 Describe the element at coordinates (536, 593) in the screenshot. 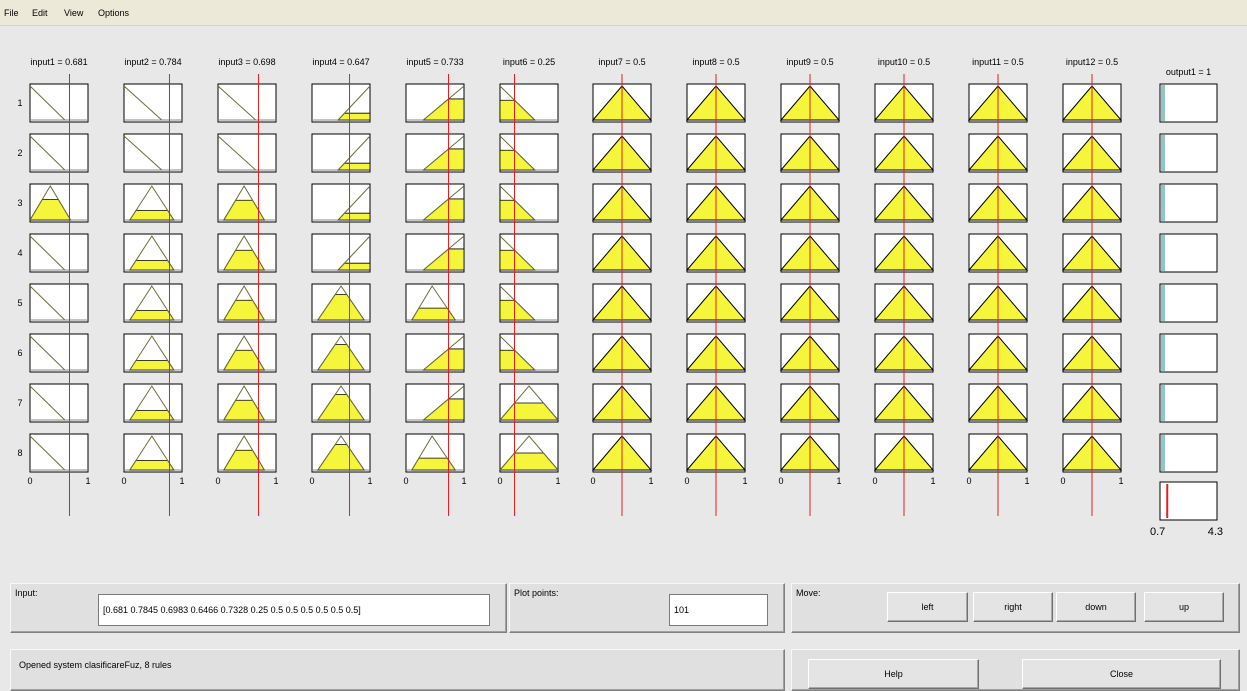

I see `plot-points-label: Plot points:` at that location.